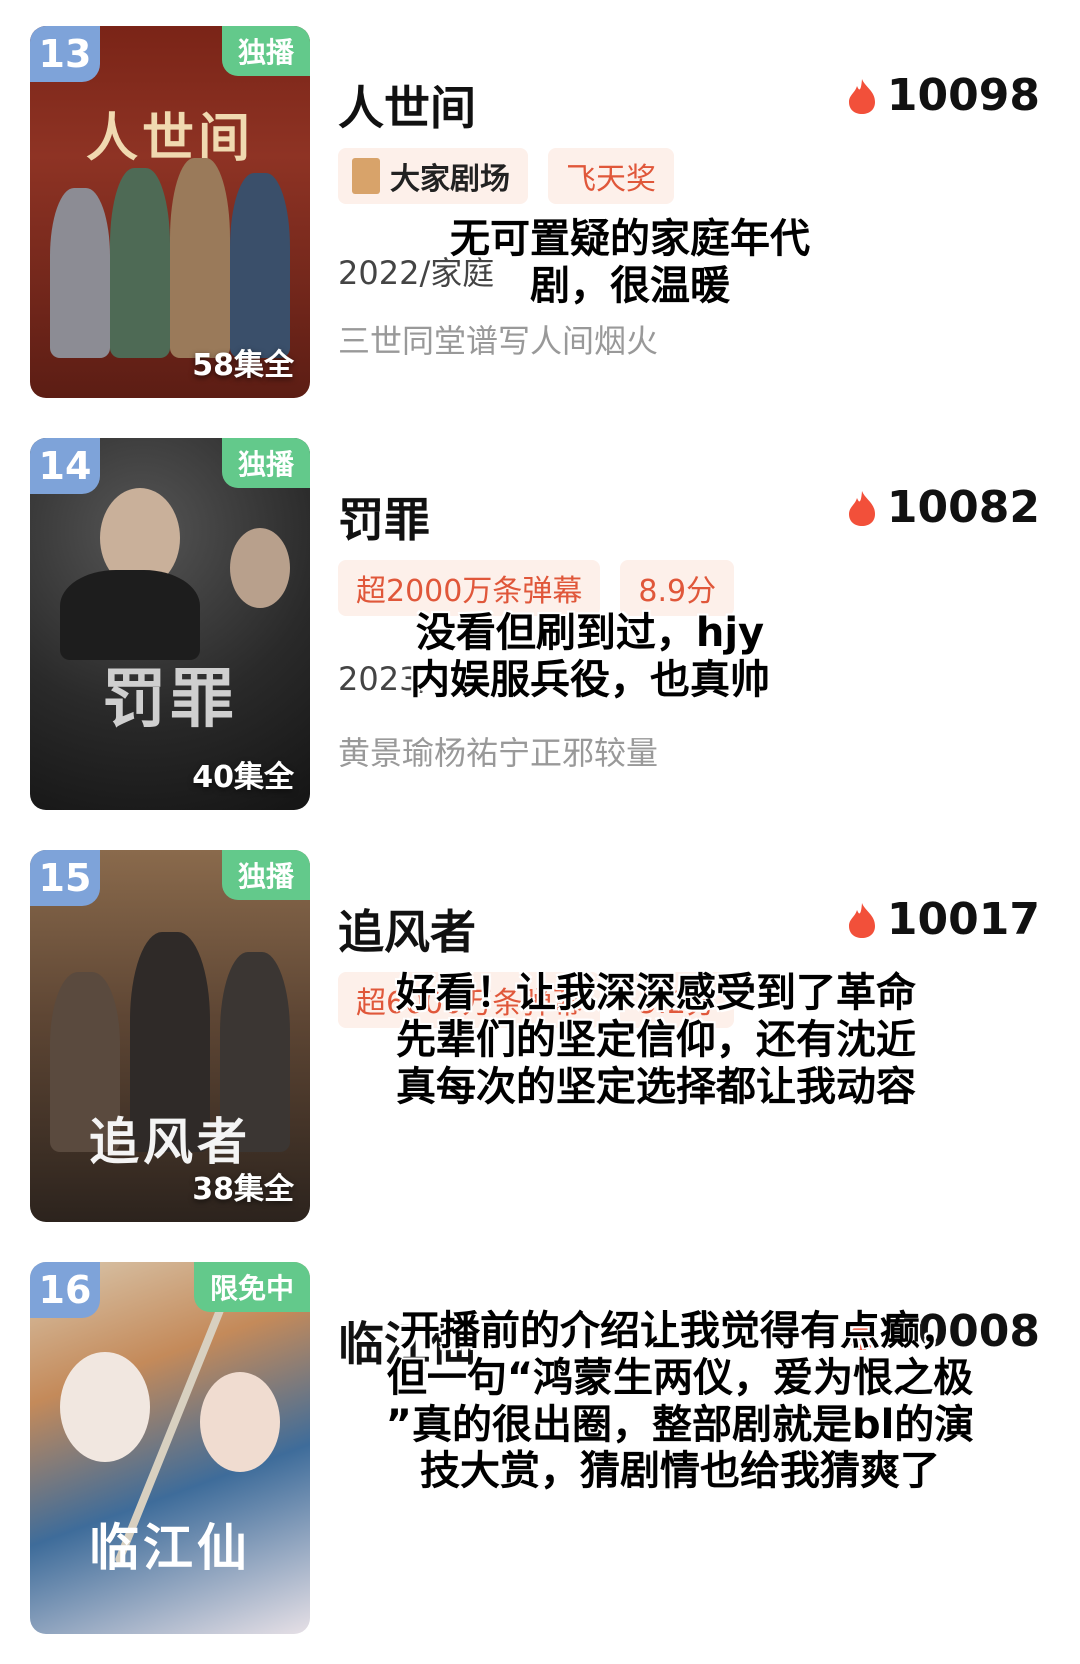  Describe the element at coordinates (65, 1290) in the screenshot. I see `rank-badge: 16` at that location.